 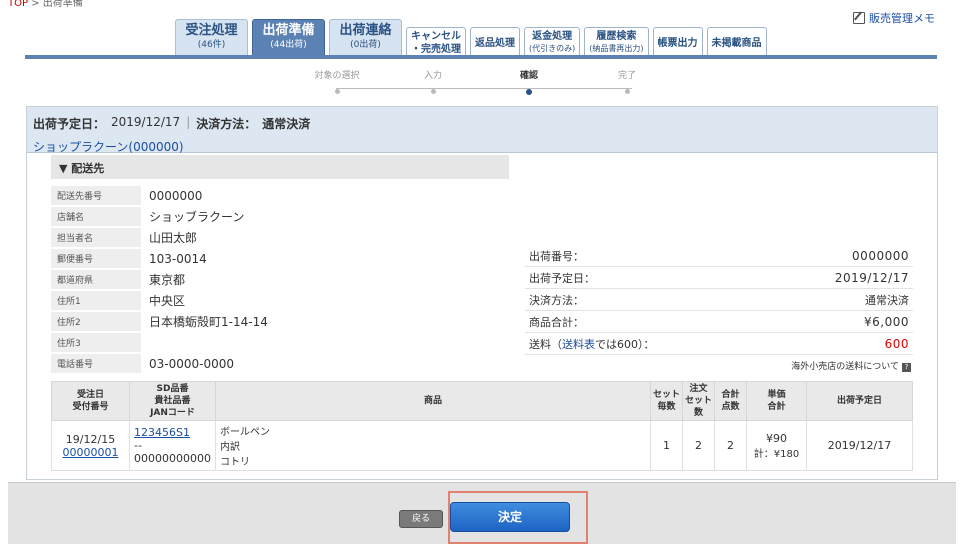 I want to click on header-text: 注文, so click(x=698, y=389).